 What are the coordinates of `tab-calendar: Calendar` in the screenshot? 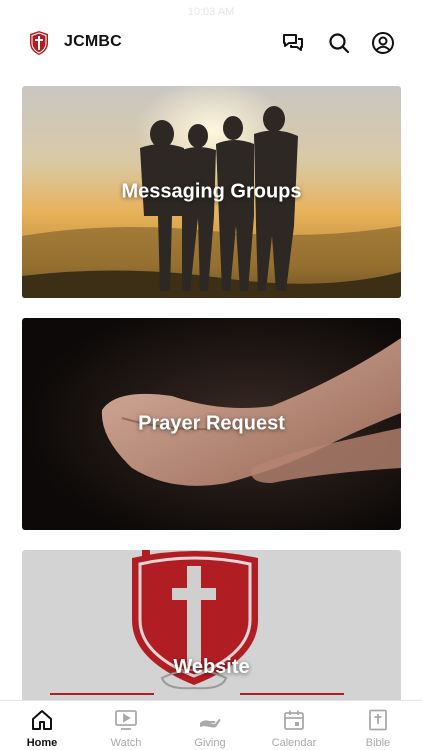 It's located at (294, 725).